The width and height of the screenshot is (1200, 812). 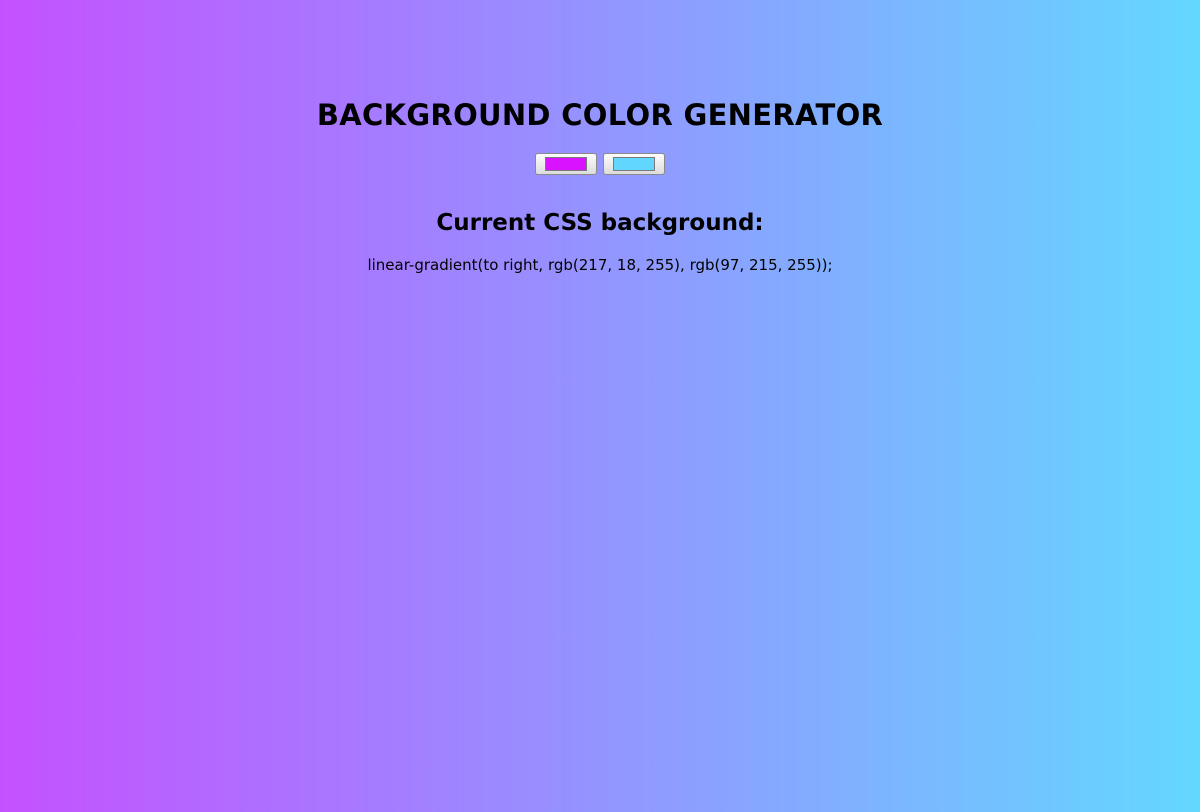 I want to click on css-background-heading: Current CSS background:, so click(x=600, y=223).